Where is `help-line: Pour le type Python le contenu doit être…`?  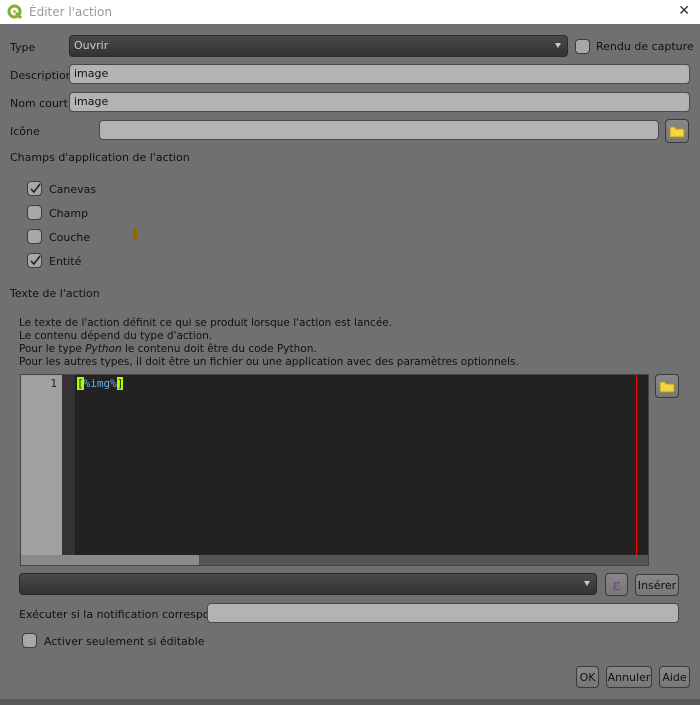 help-line: Pour le type Python le contenu doit être… is located at coordinates (269, 349).